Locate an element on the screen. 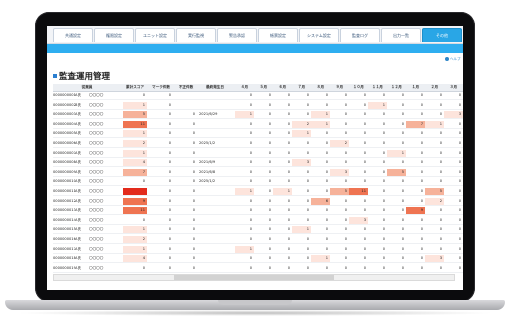 The image size is (510, 330). column-header: 最終発生日 is located at coordinates (215, 87).